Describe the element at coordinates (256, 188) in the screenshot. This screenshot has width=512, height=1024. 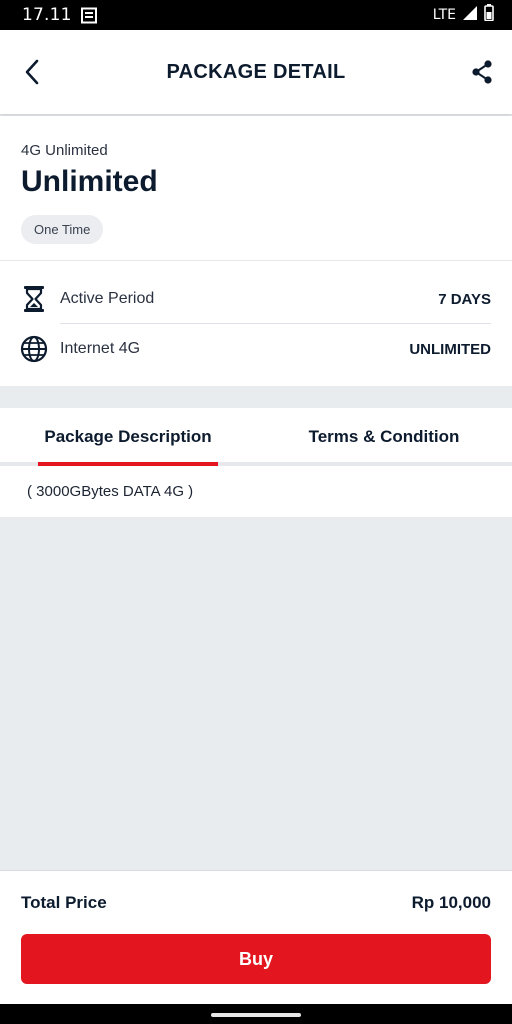
I see `package-header: 4G Unlimited Unlimited One Time` at that location.